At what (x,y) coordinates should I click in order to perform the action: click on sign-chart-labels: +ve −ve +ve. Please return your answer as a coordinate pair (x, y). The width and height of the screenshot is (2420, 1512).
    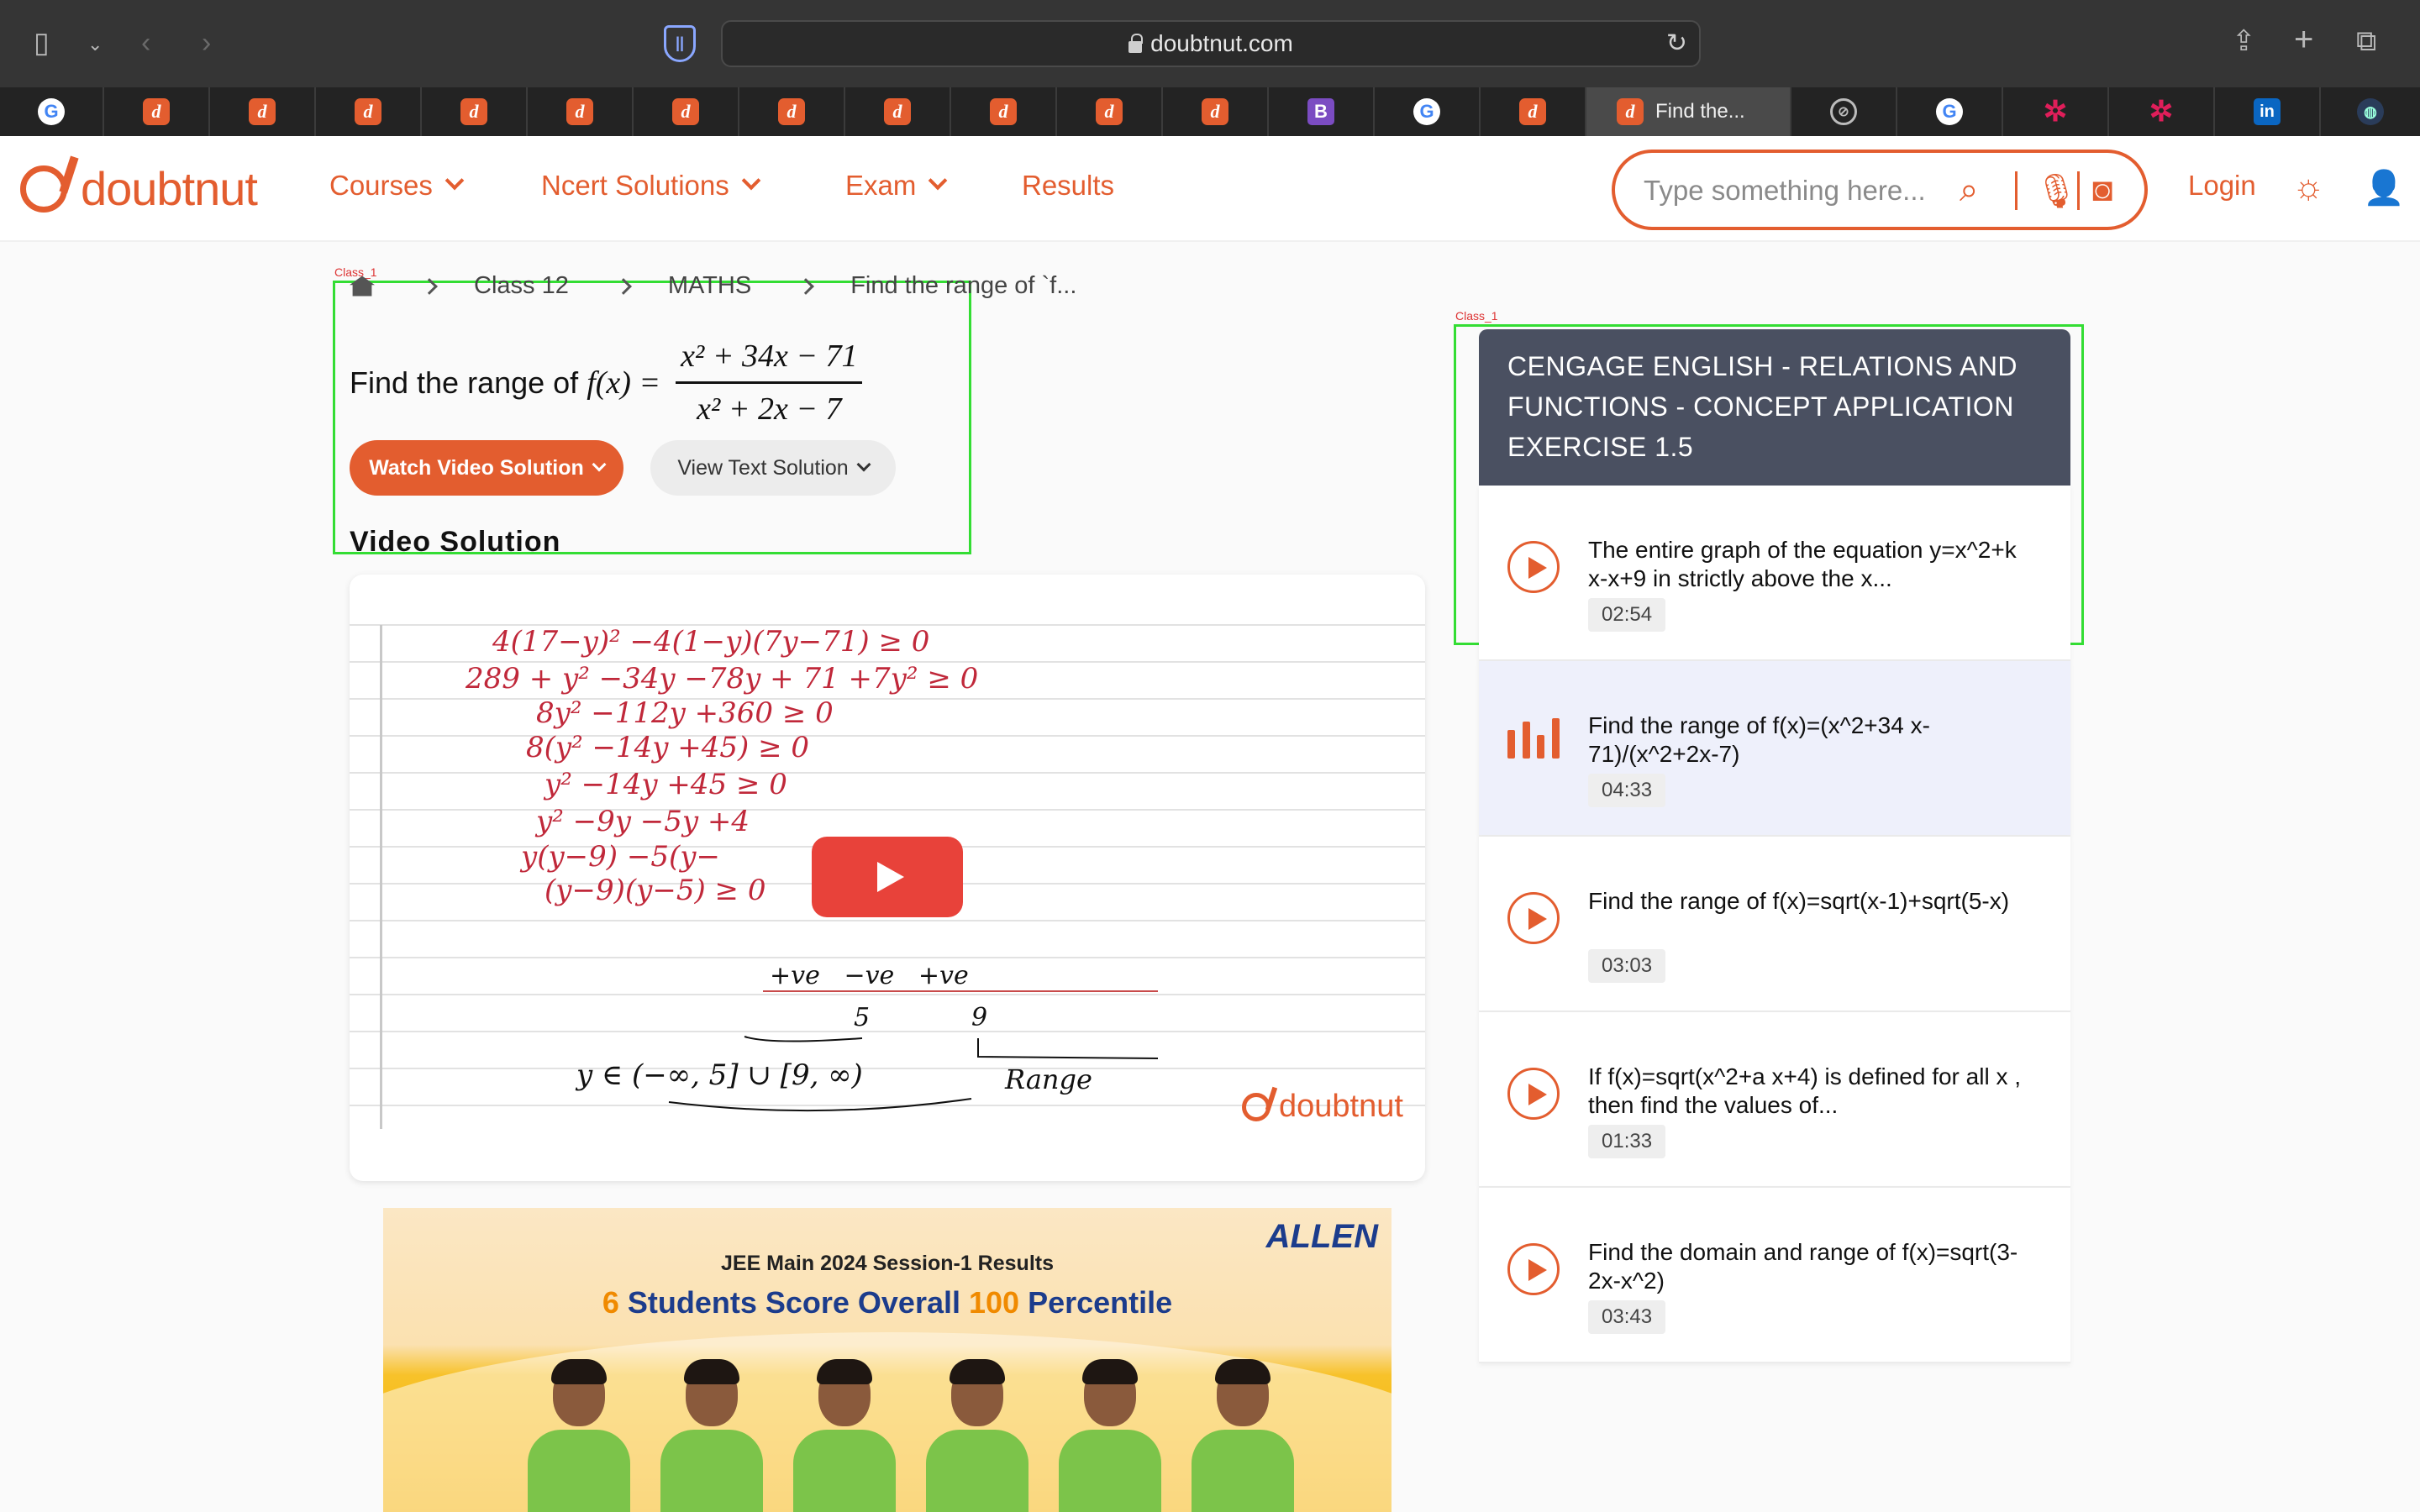
    Looking at the image, I should click on (870, 975).